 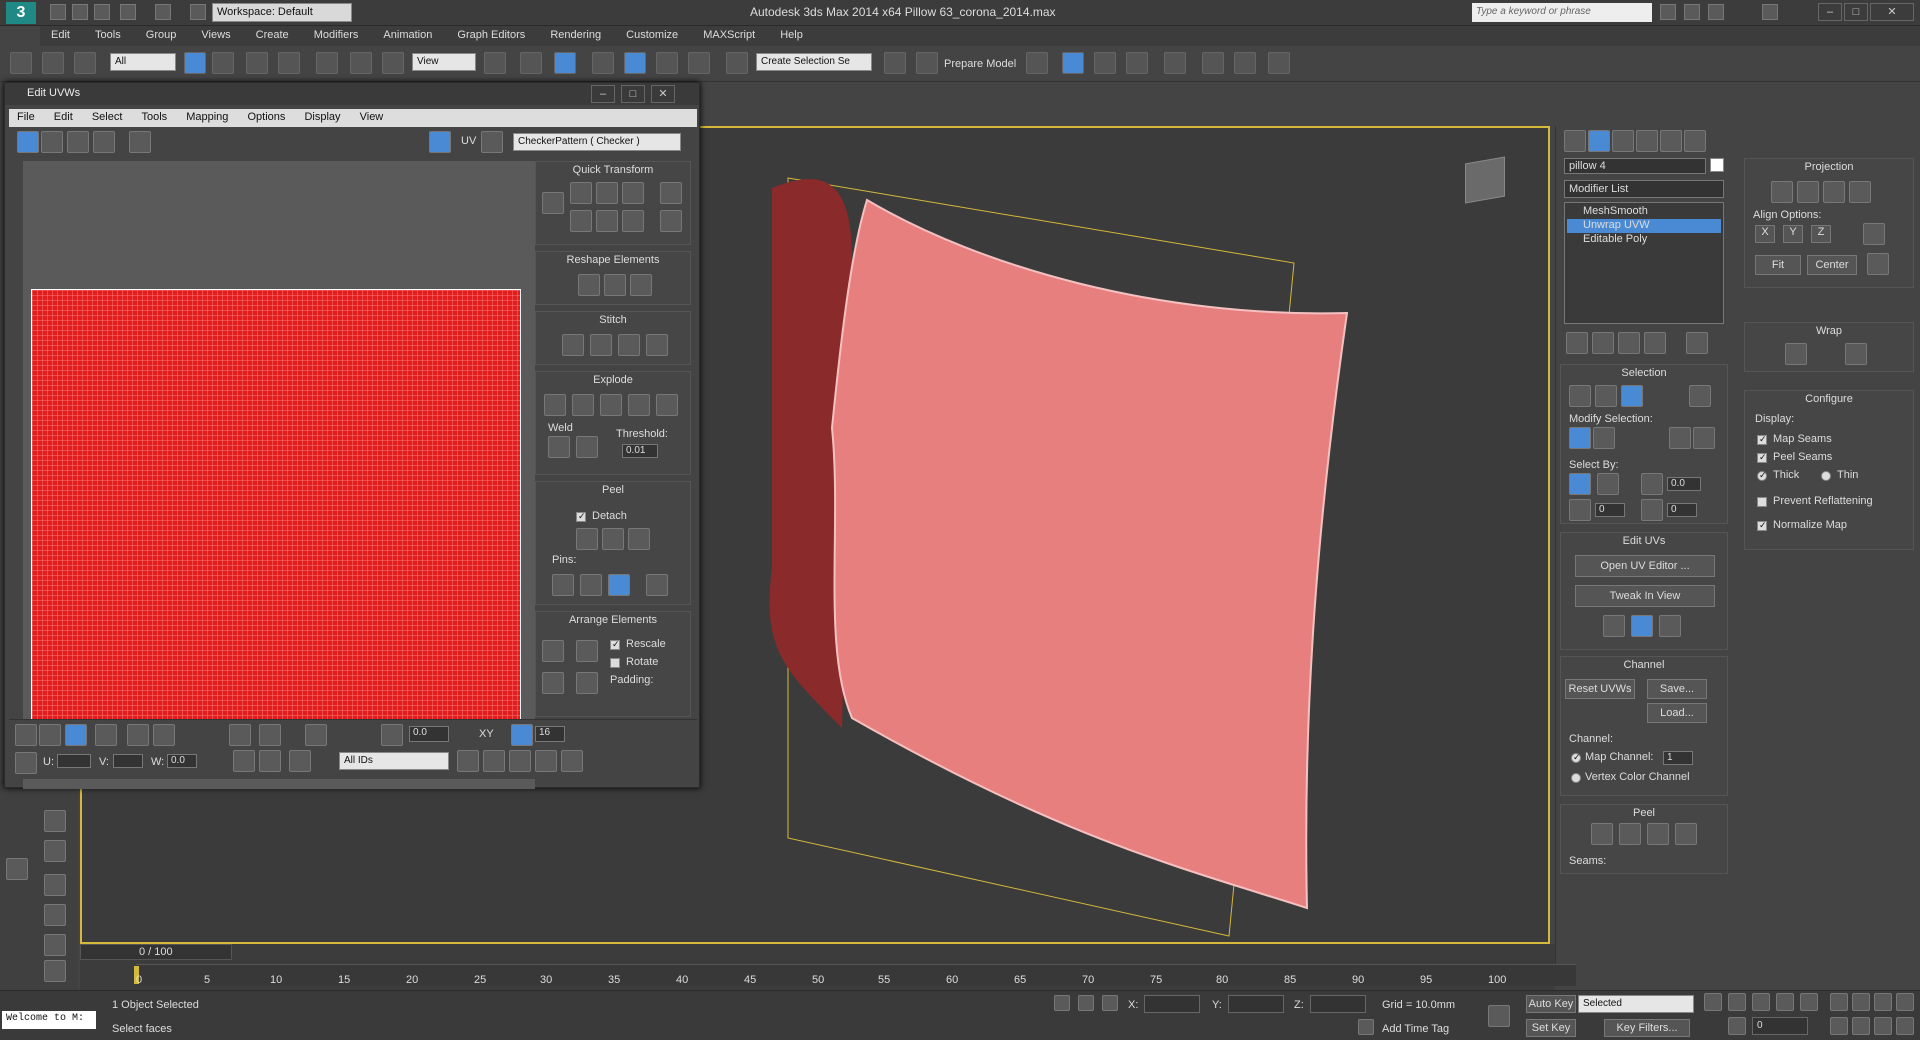 I want to click on align-icon, so click(x=927, y=63).